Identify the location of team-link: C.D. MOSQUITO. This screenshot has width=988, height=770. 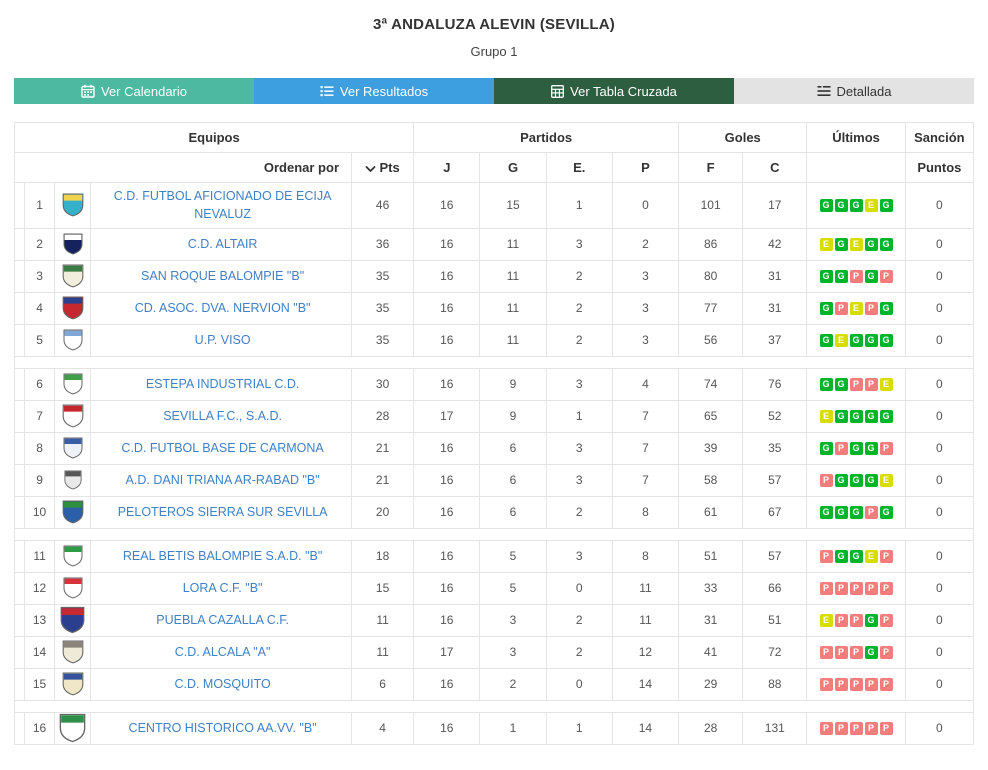
(222, 684).